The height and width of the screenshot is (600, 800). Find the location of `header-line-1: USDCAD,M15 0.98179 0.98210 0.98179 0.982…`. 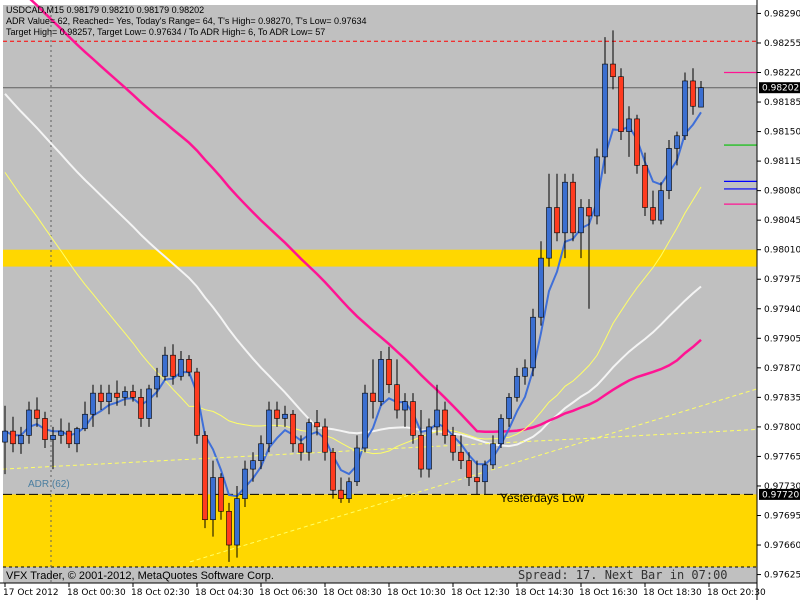

header-line-1: USDCAD,M15 0.98179 0.98210 0.98179 0.982… is located at coordinates (105, 10).